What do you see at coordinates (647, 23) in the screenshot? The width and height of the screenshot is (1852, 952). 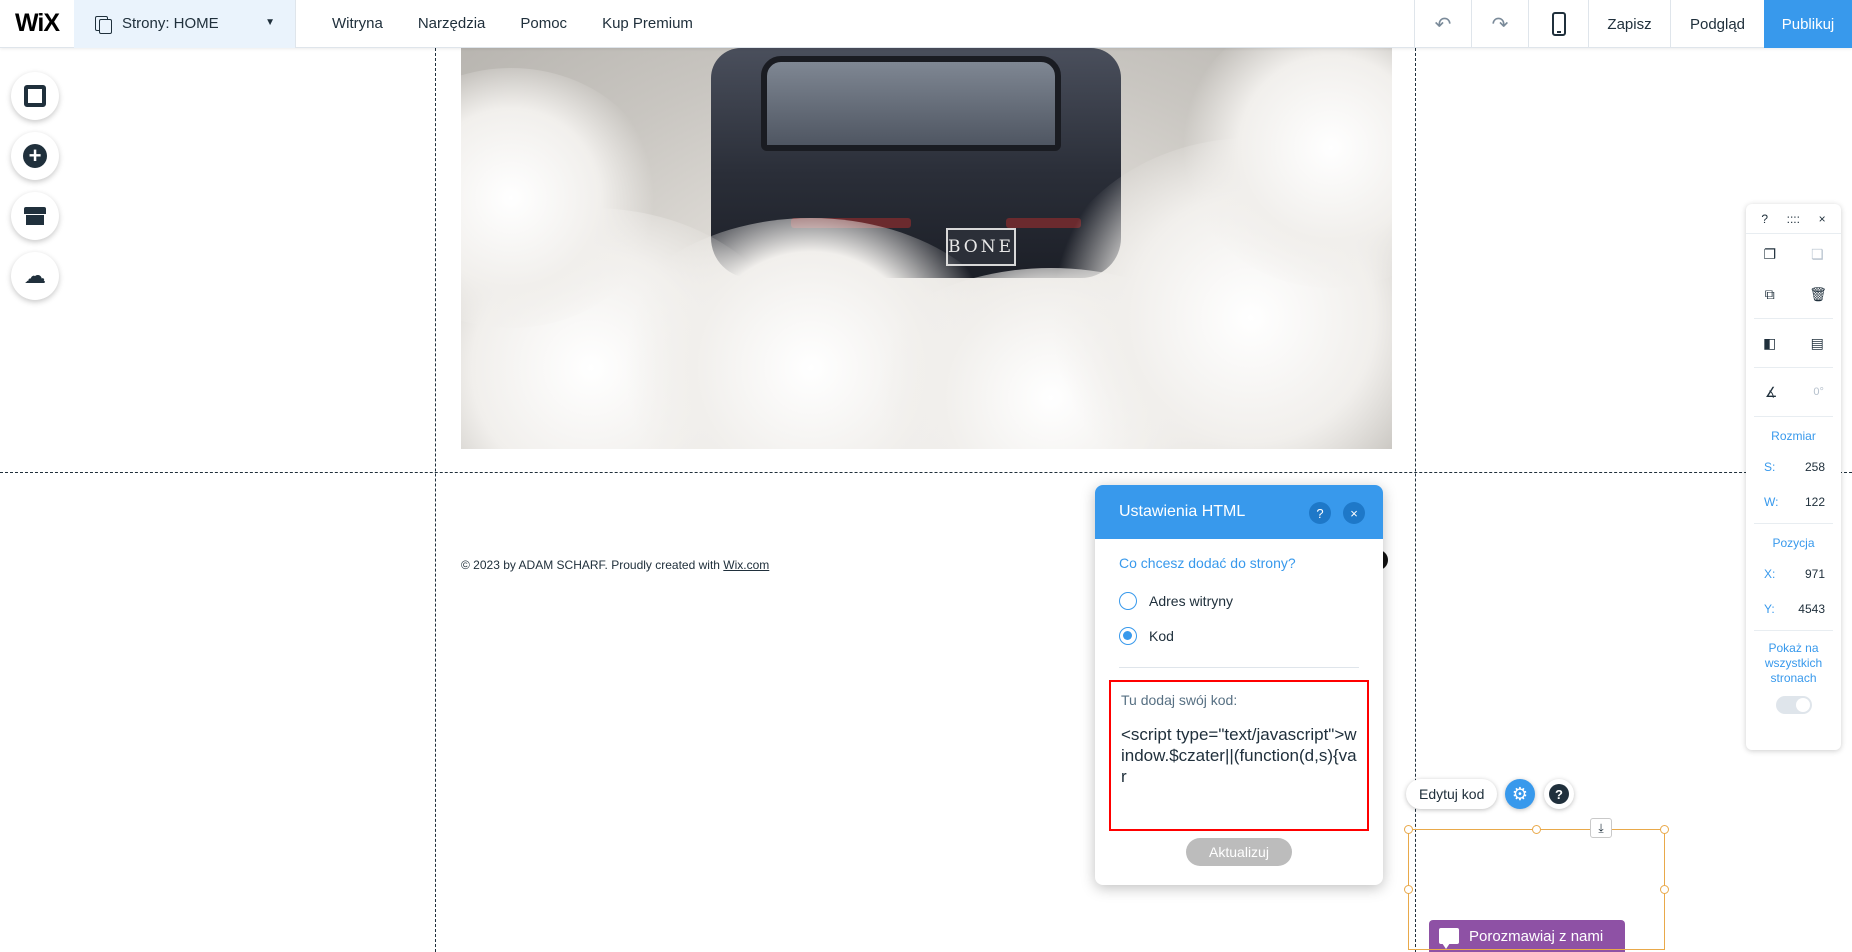 I see `menu-item-premium: Kup Premium` at bounding box center [647, 23].